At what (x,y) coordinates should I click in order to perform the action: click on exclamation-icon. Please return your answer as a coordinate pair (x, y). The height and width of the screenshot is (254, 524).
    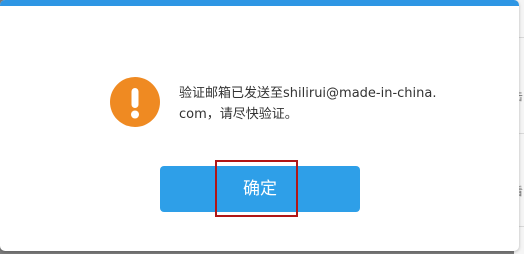
    Looking at the image, I should click on (135, 102).